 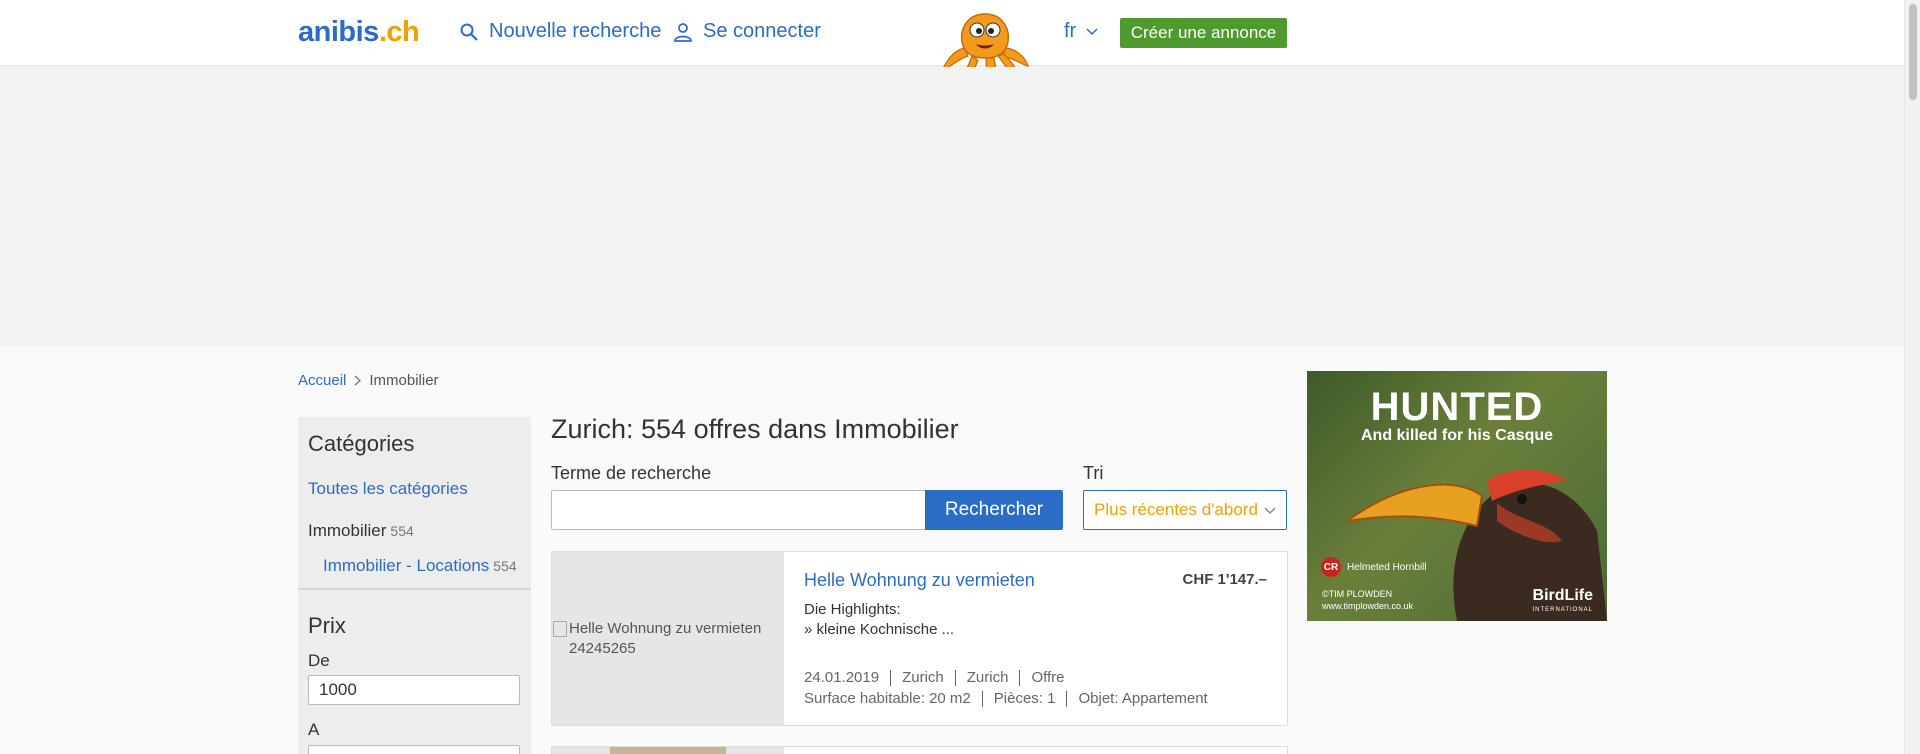 What do you see at coordinates (338, 32) in the screenshot?
I see `logo-main: anibis` at bounding box center [338, 32].